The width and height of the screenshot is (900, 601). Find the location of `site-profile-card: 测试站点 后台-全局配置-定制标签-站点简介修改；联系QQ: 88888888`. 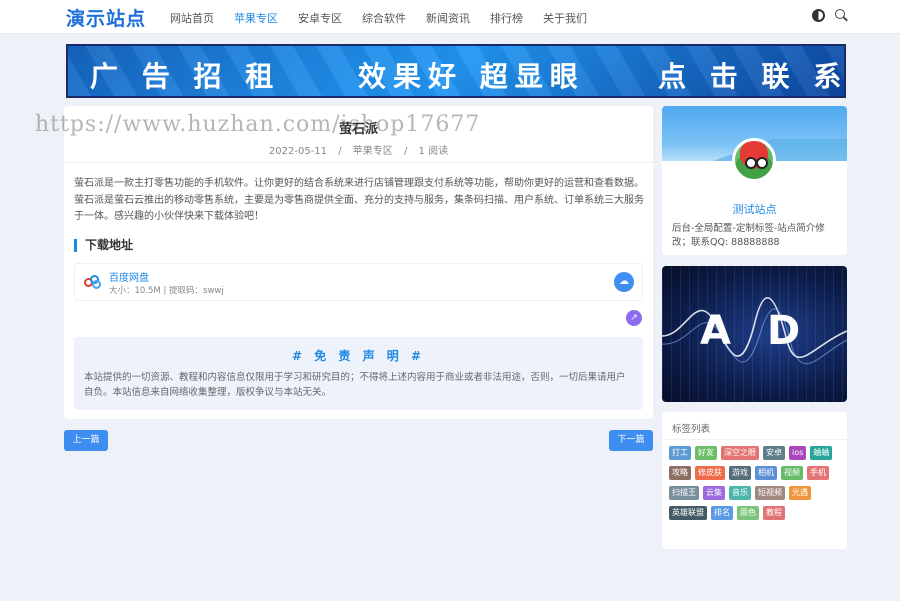

site-profile-card: 测试站点 后台-全局配置-定制标签-站点简介修改；联系QQ: 88888888 is located at coordinates (754, 180).